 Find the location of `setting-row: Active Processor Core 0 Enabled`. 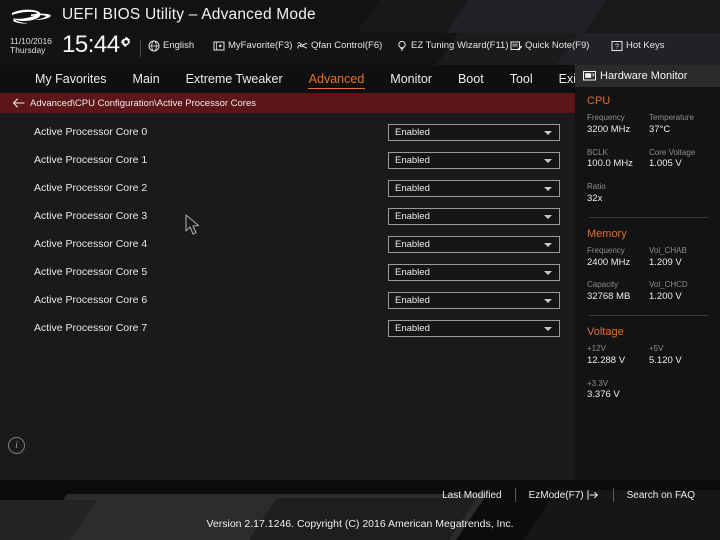

setting-row: Active Processor Core 0 Enabled is located at coordinates (287, 132).